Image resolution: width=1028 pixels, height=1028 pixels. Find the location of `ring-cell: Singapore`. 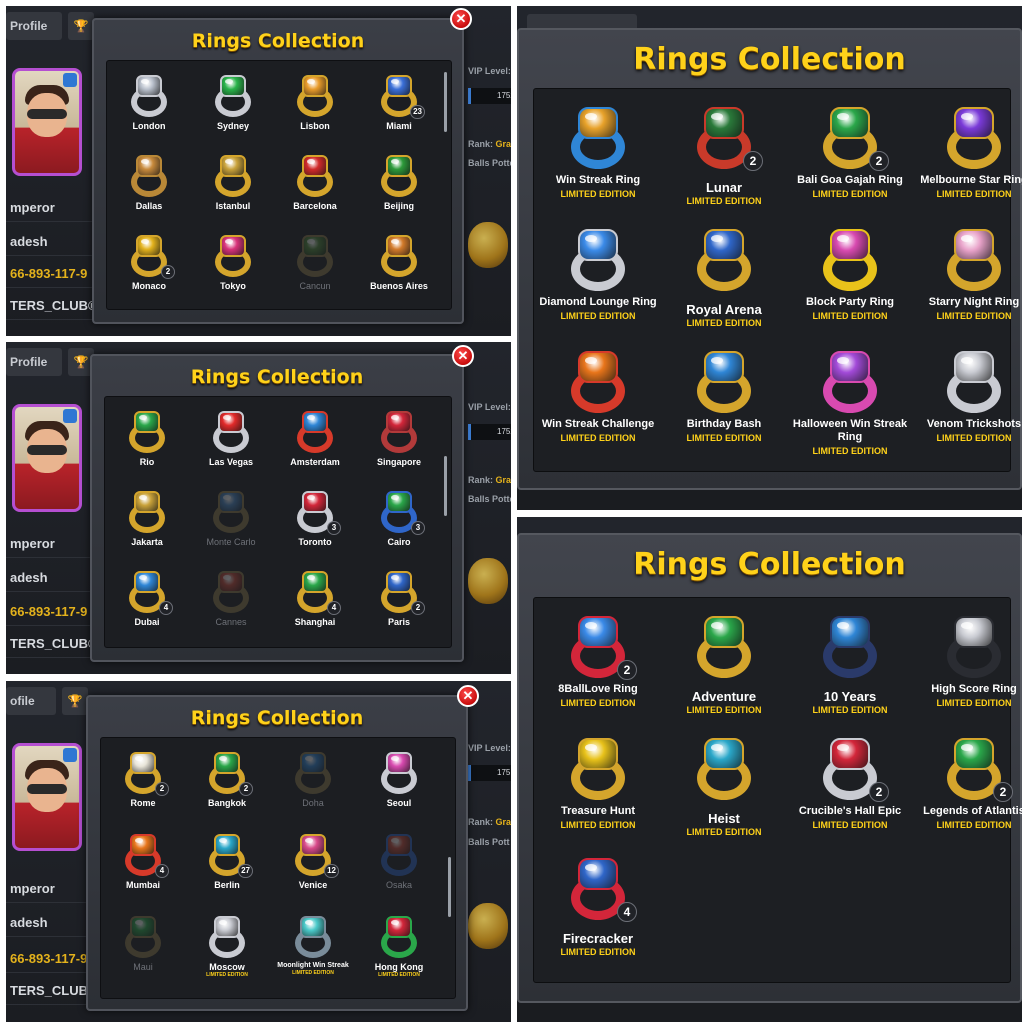

ring-cell: Singapore is located at coordinates (399, 438).